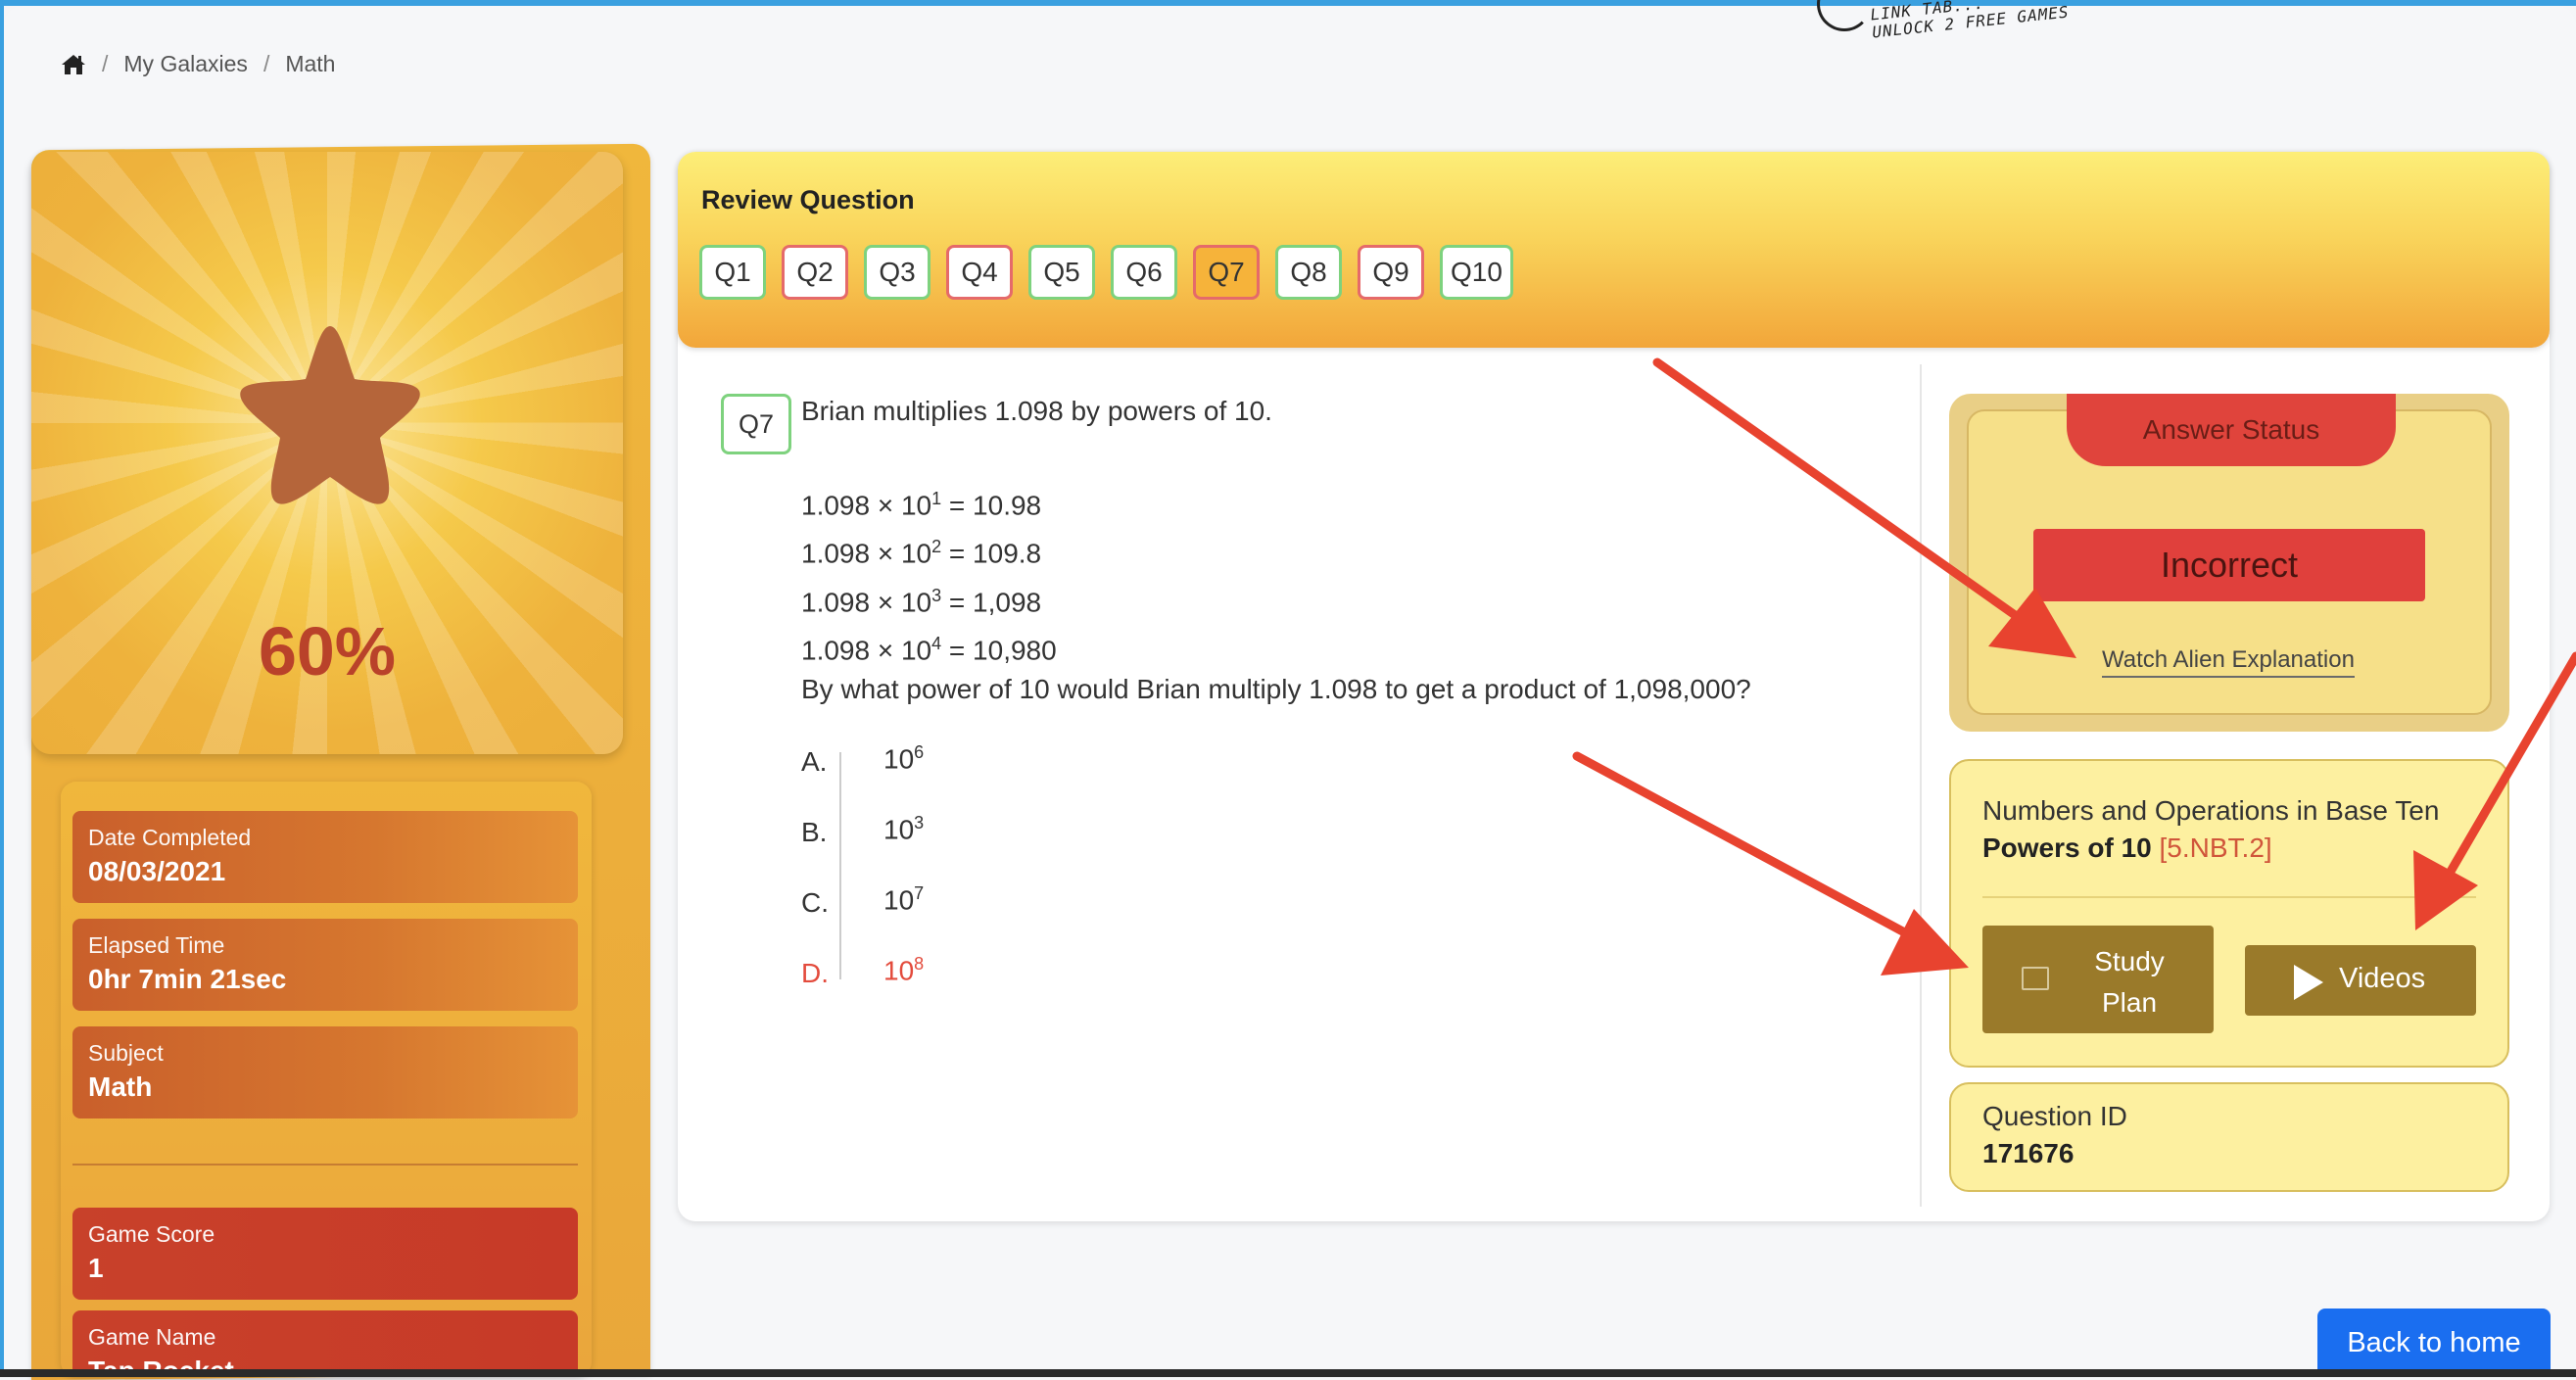 This screenshot has width=2576, height=1380. Describe the element at coordinates (2036, 978) in the screenshot. I see `book-icon` at that location.